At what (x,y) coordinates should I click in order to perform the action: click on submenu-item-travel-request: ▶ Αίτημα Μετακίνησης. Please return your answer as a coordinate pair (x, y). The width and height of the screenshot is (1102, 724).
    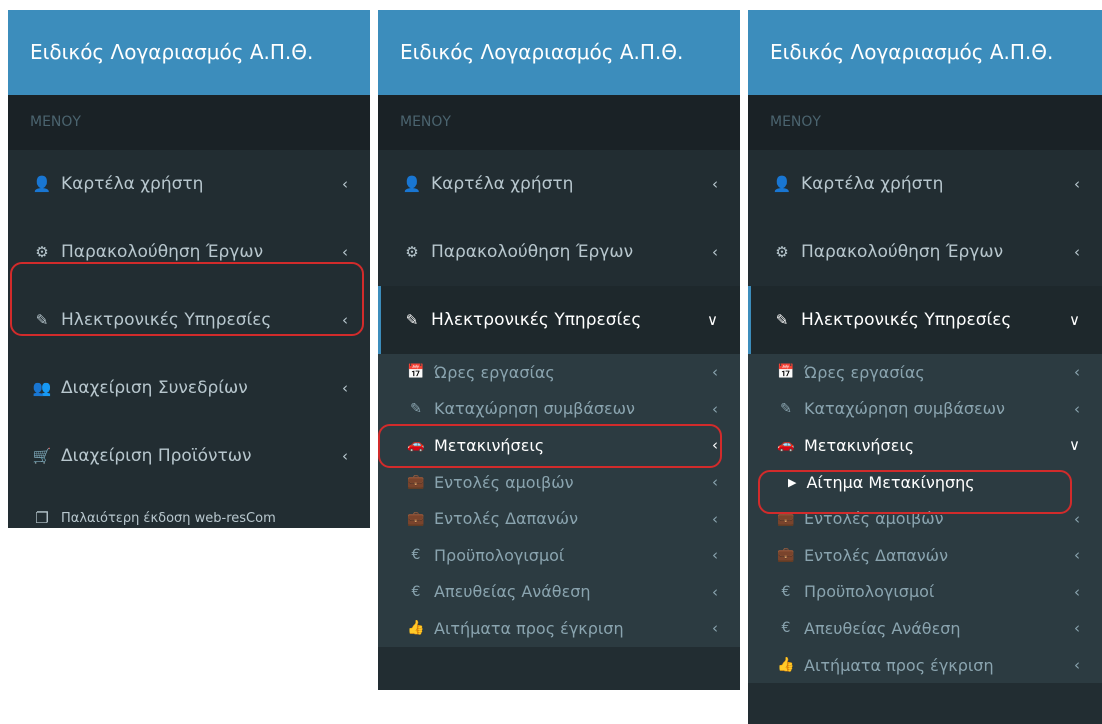
    Looking at the image, I should click on (925, 482).